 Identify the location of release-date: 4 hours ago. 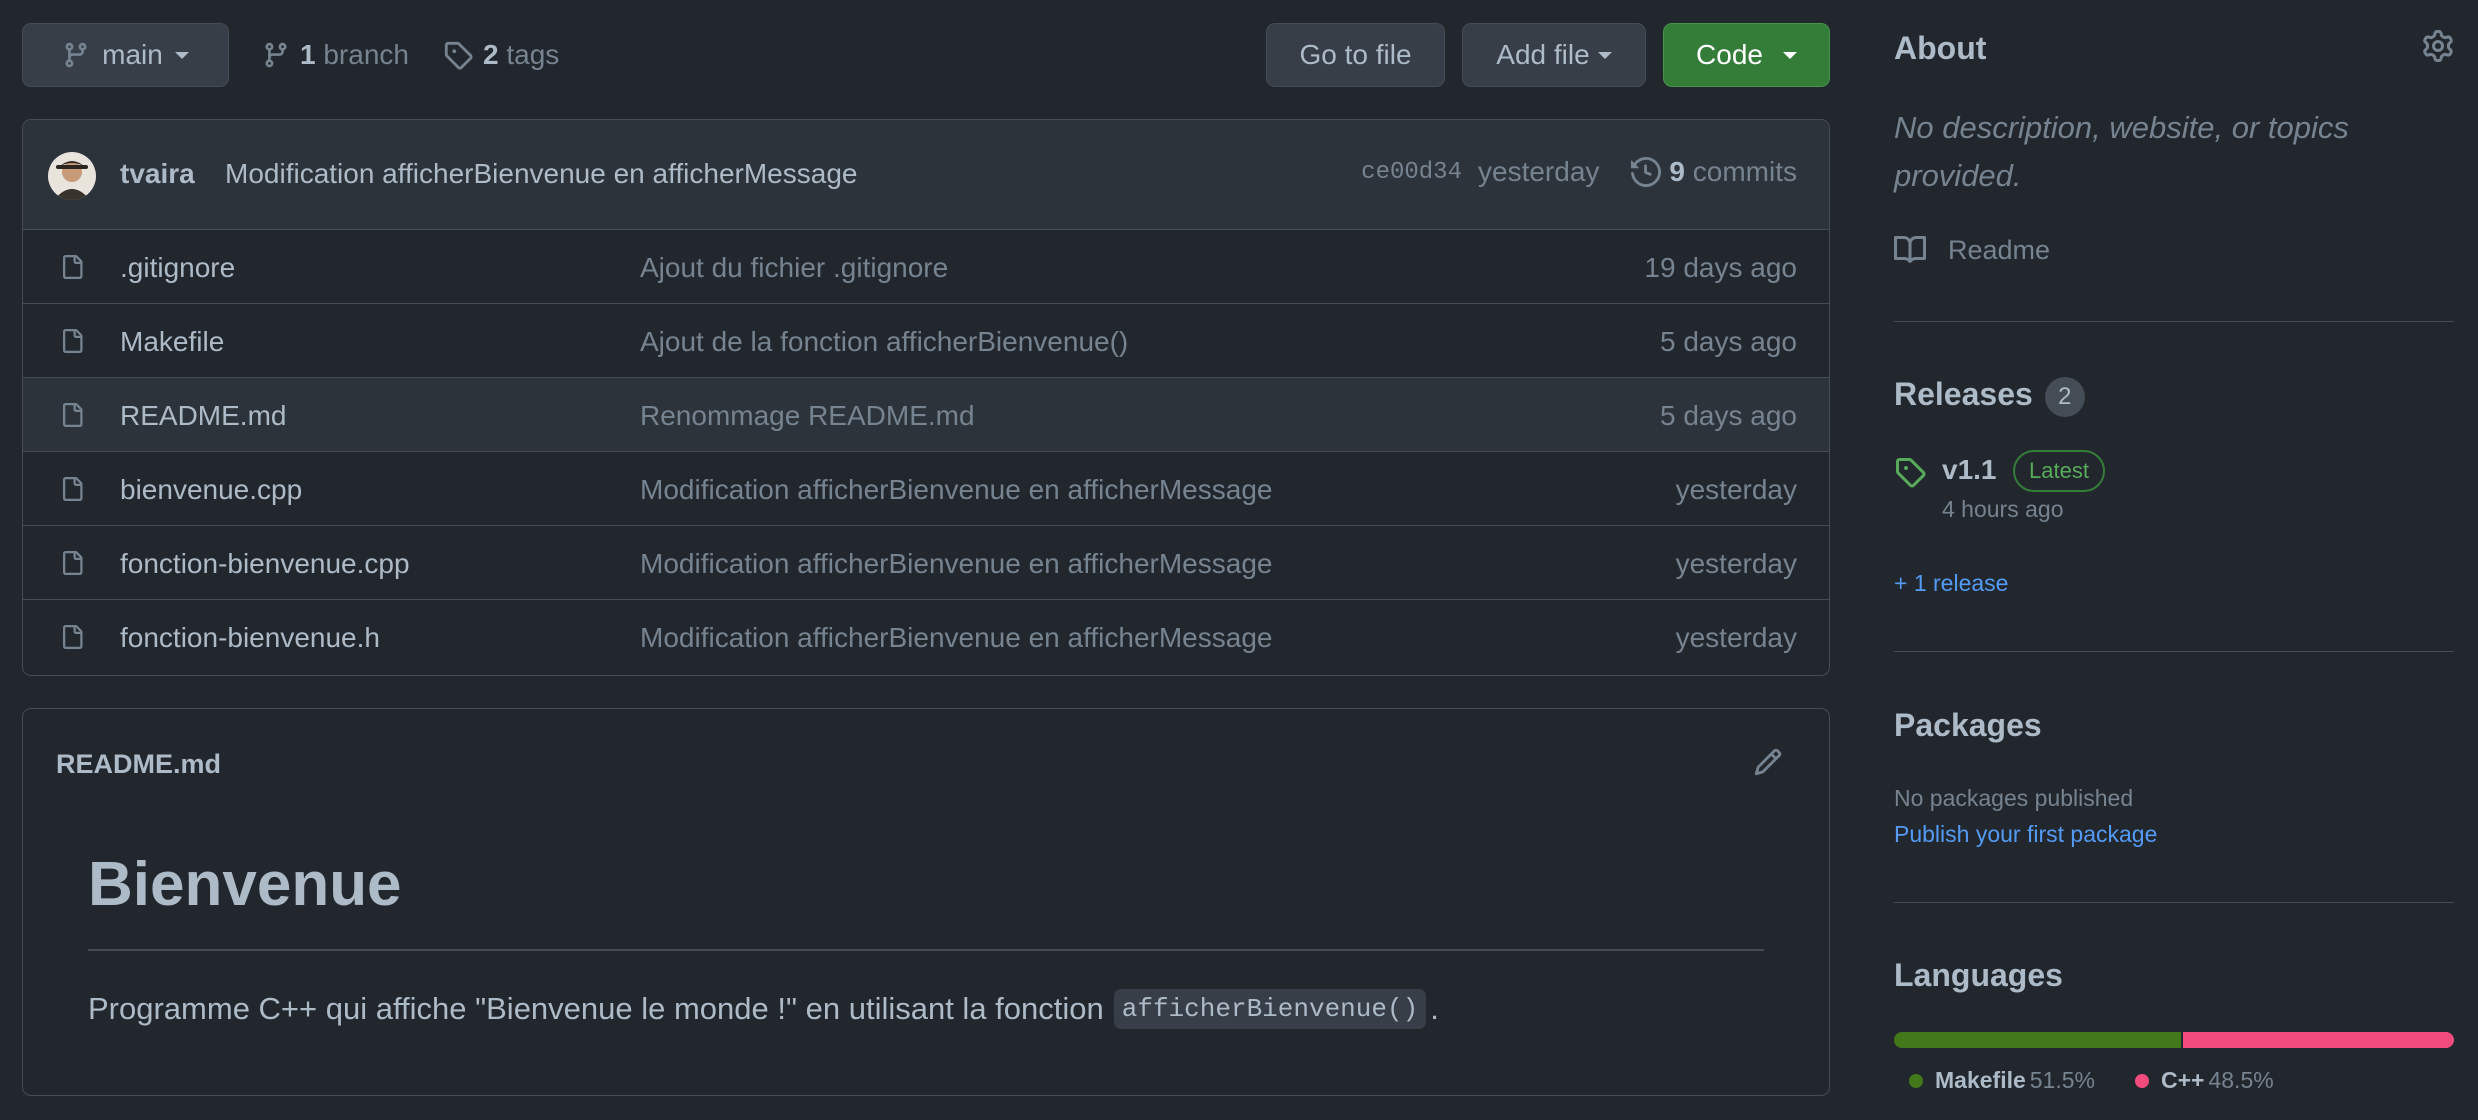
(2003, 509).